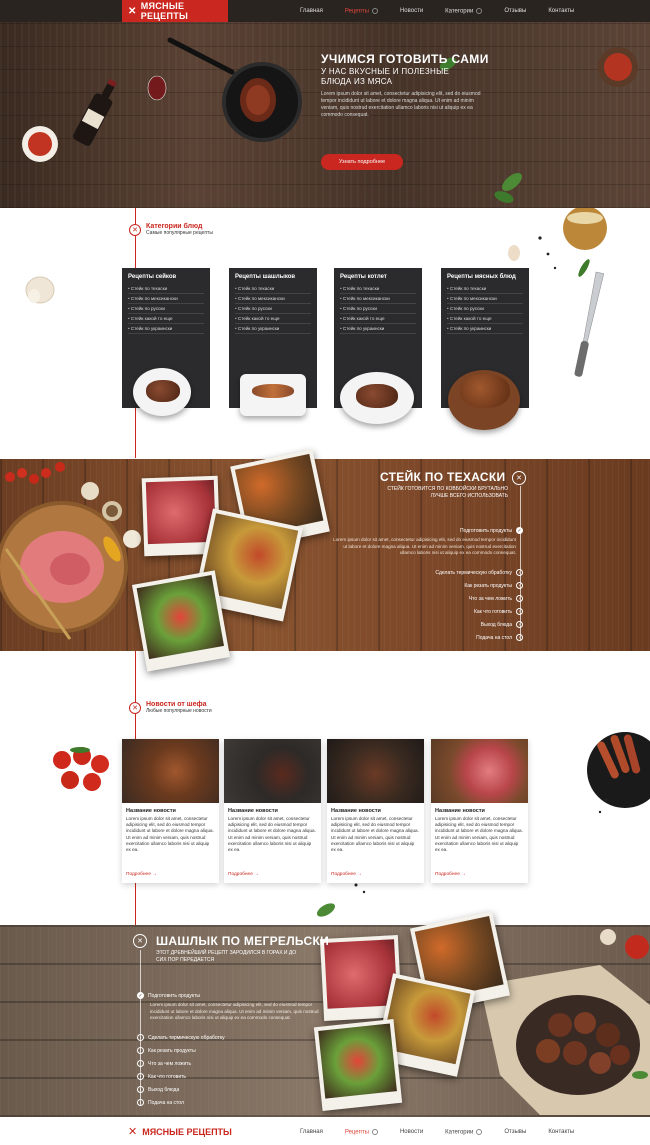 This screenshot has height=1145, width=650. Describe the element at coordinates (168, 995) in the screenshot. I see `shashlik-step: ✓ Подготовить продукты` at that location.